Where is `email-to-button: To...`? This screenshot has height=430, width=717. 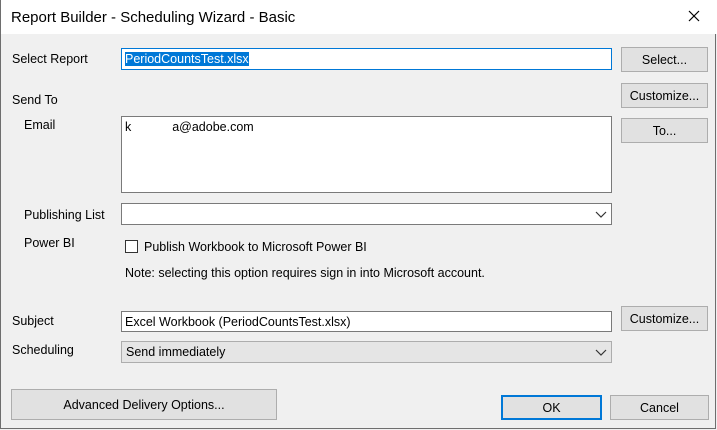
email-to-button: To... is located at coordinates (664, 130).